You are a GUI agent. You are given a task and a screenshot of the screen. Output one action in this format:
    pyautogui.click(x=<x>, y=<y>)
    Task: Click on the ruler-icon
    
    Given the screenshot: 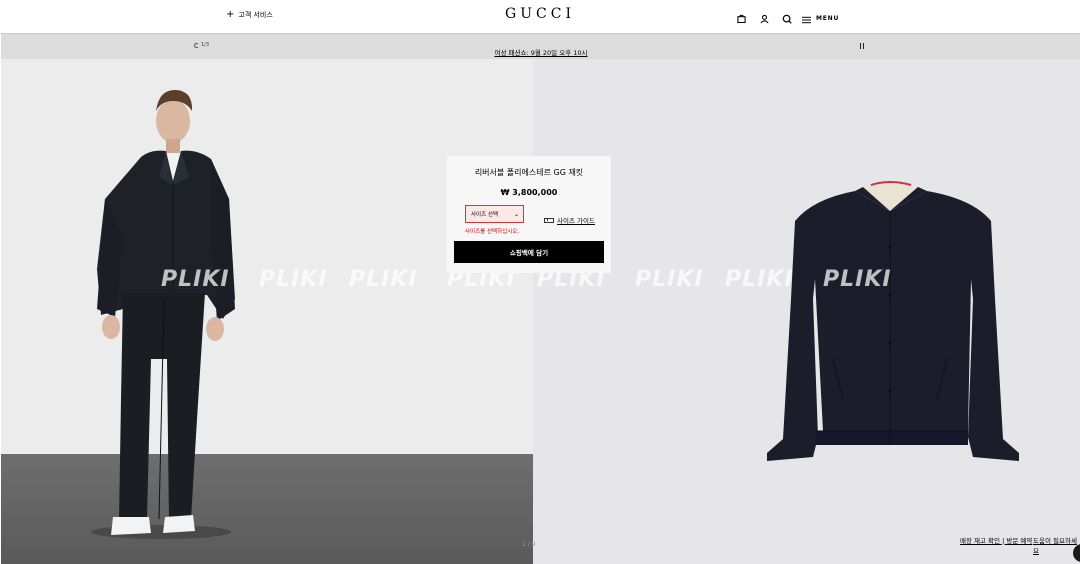 What is the action you would take?
    pyautogui.click(x=549, y=220)
    